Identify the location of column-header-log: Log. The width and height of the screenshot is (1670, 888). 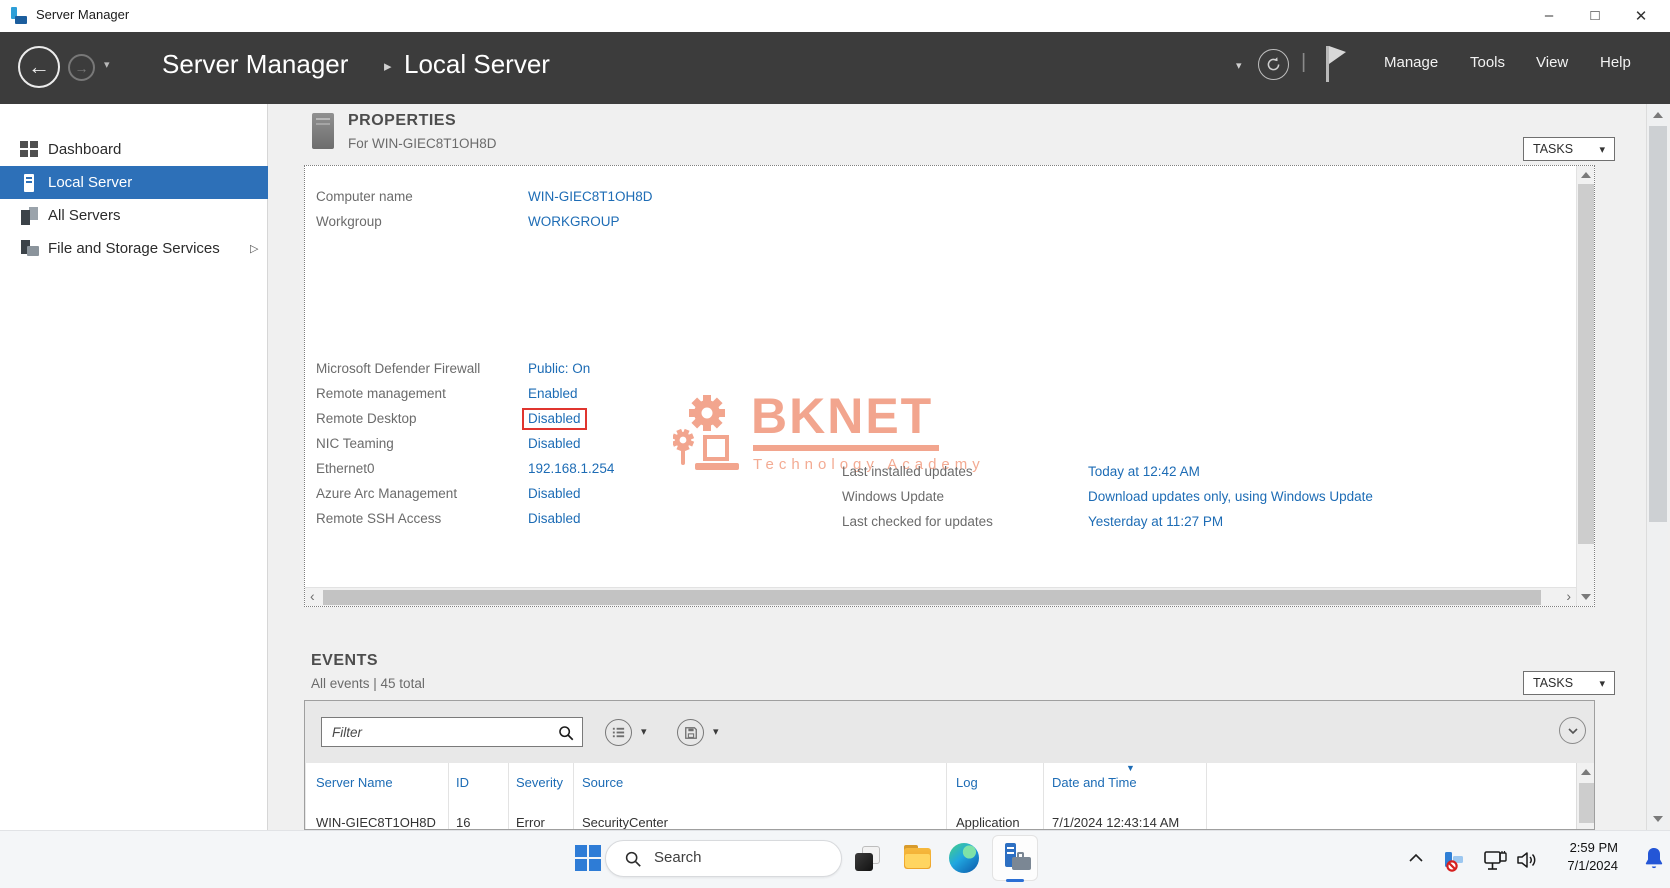
(967, 782).